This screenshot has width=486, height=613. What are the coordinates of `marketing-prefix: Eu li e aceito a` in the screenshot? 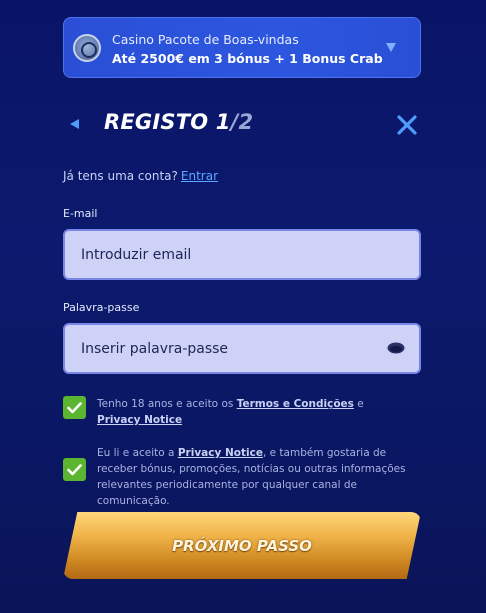 It's located at (137, 453).